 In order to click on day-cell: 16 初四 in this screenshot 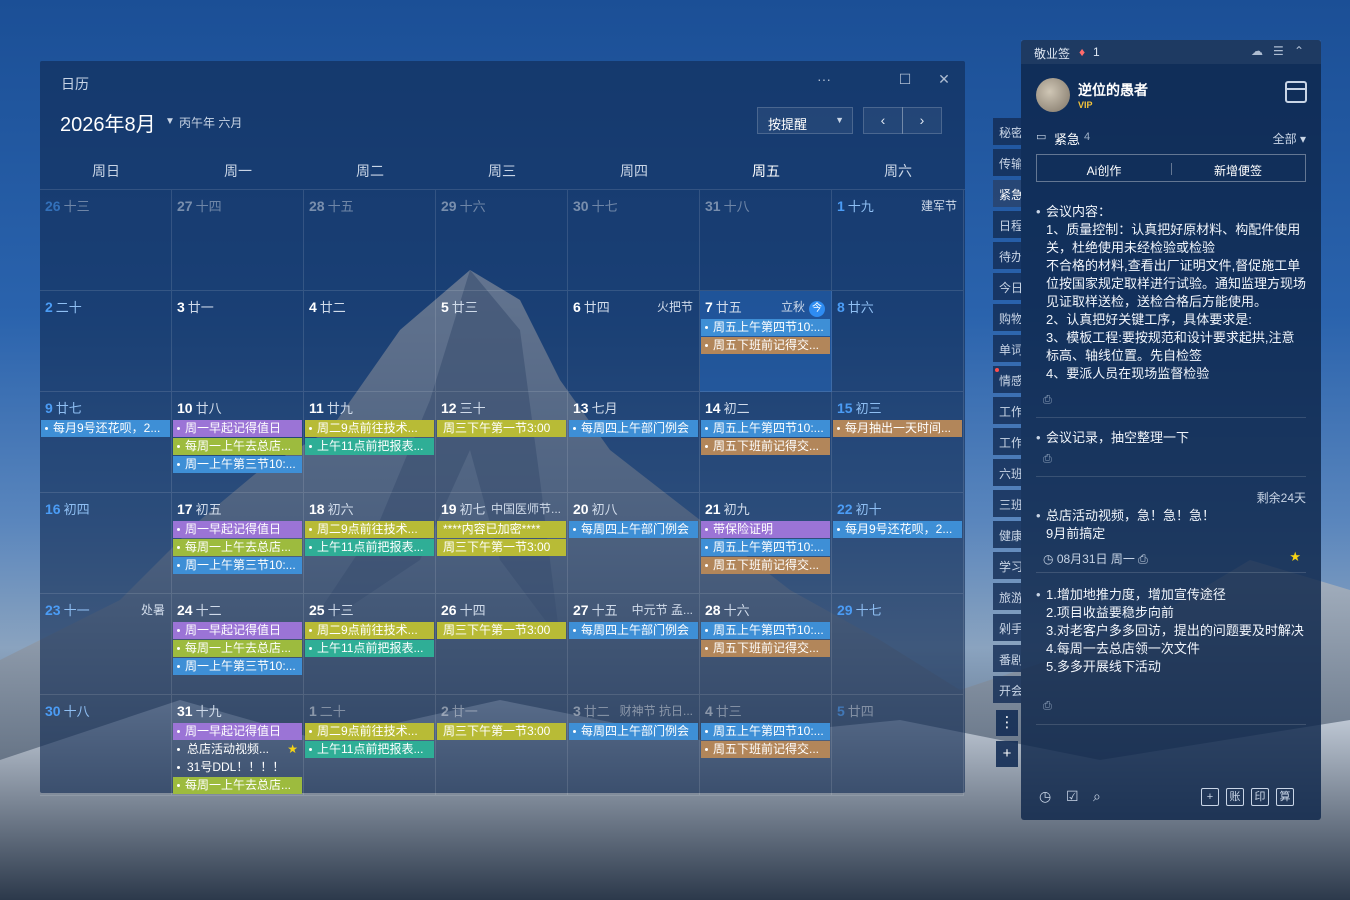, I will do `click(106, 543)`.